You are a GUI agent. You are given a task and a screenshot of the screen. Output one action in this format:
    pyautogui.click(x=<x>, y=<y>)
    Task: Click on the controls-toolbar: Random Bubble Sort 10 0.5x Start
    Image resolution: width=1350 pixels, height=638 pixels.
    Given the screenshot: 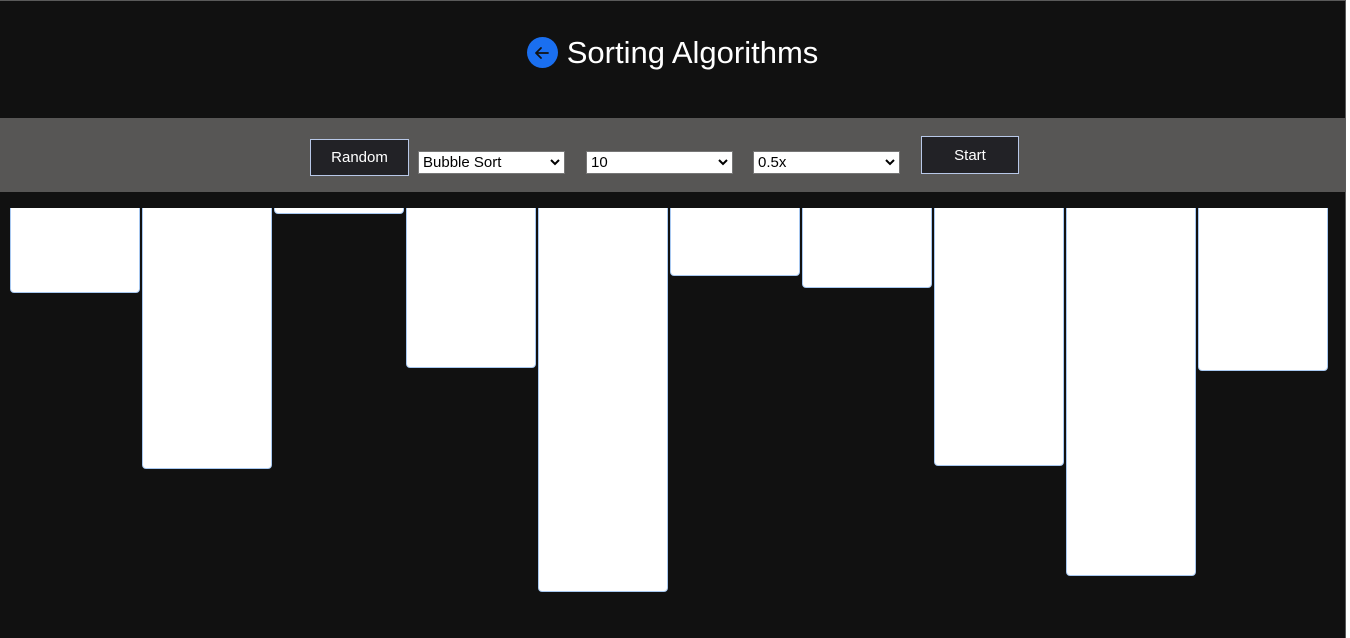 What is the action you would take?
    pyautogui.click(x=672, y=155)
    